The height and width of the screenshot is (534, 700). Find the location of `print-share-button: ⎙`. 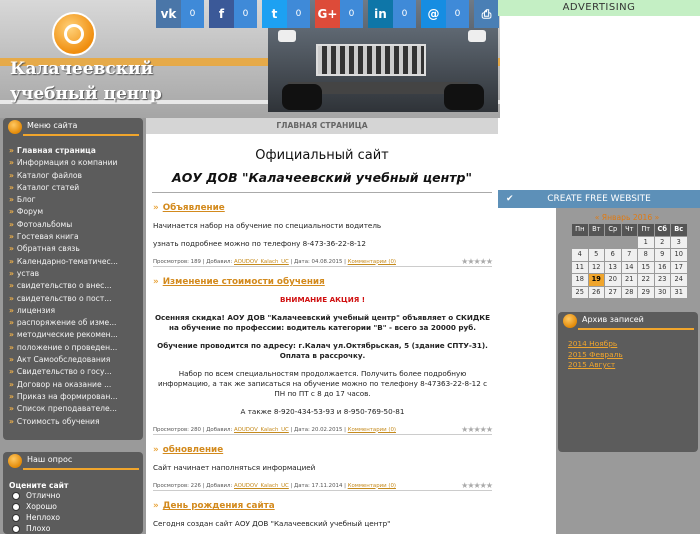

print-share-button: ⎙ is located at coordinates (486, 14).